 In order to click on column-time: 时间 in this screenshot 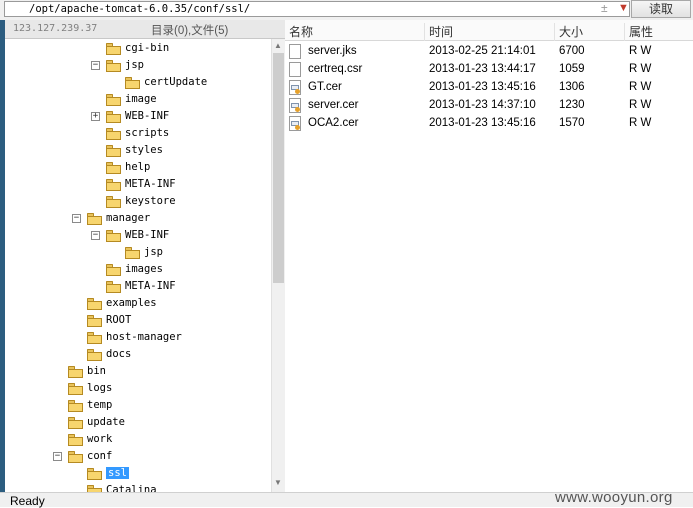, I will do `click(490, 32)`.